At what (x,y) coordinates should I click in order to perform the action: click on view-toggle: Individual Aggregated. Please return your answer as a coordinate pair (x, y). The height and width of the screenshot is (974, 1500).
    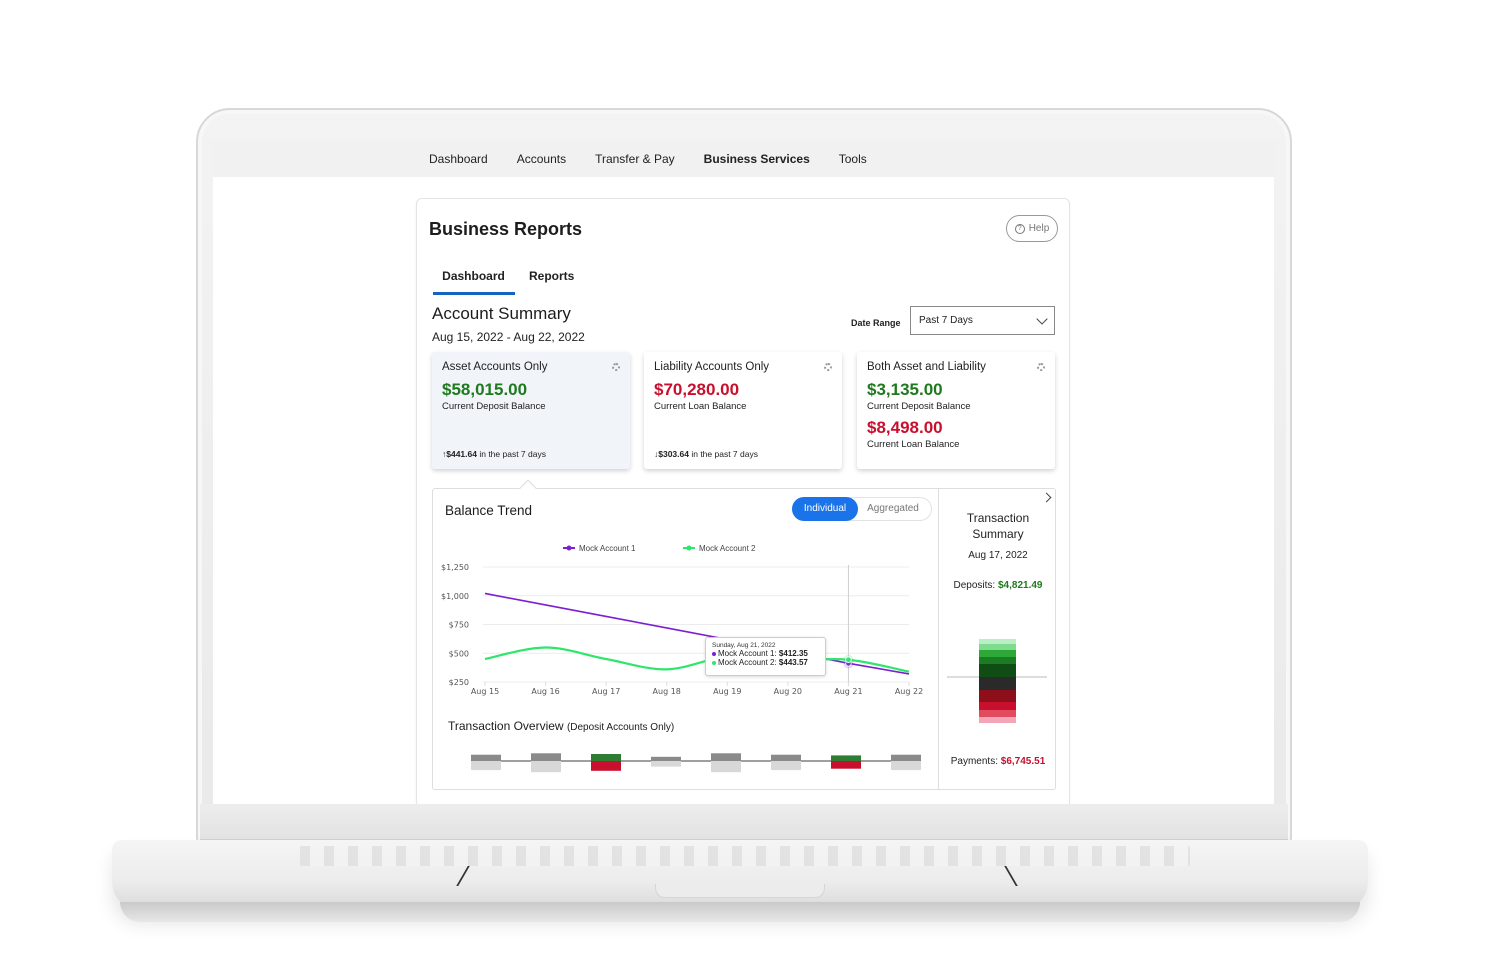
    Looking at the image, I should click on (862, 509).